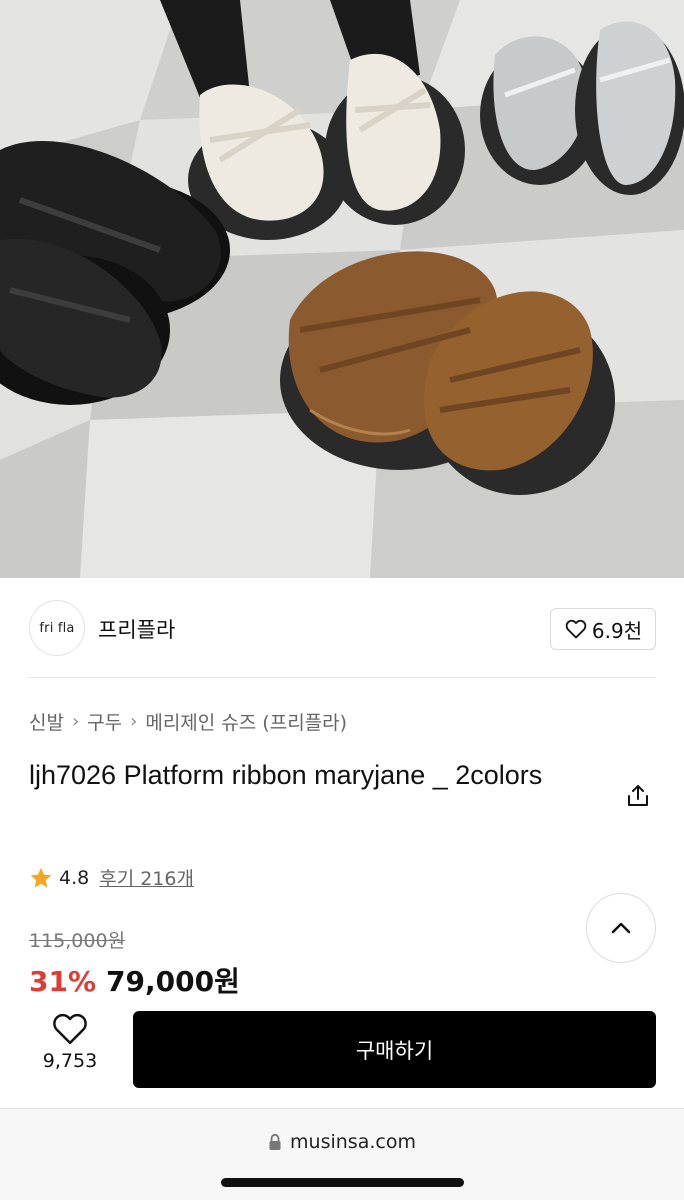 The image size is (684, 1200). I want to click on shop-like-button: 6.9천, so click(603, 629).